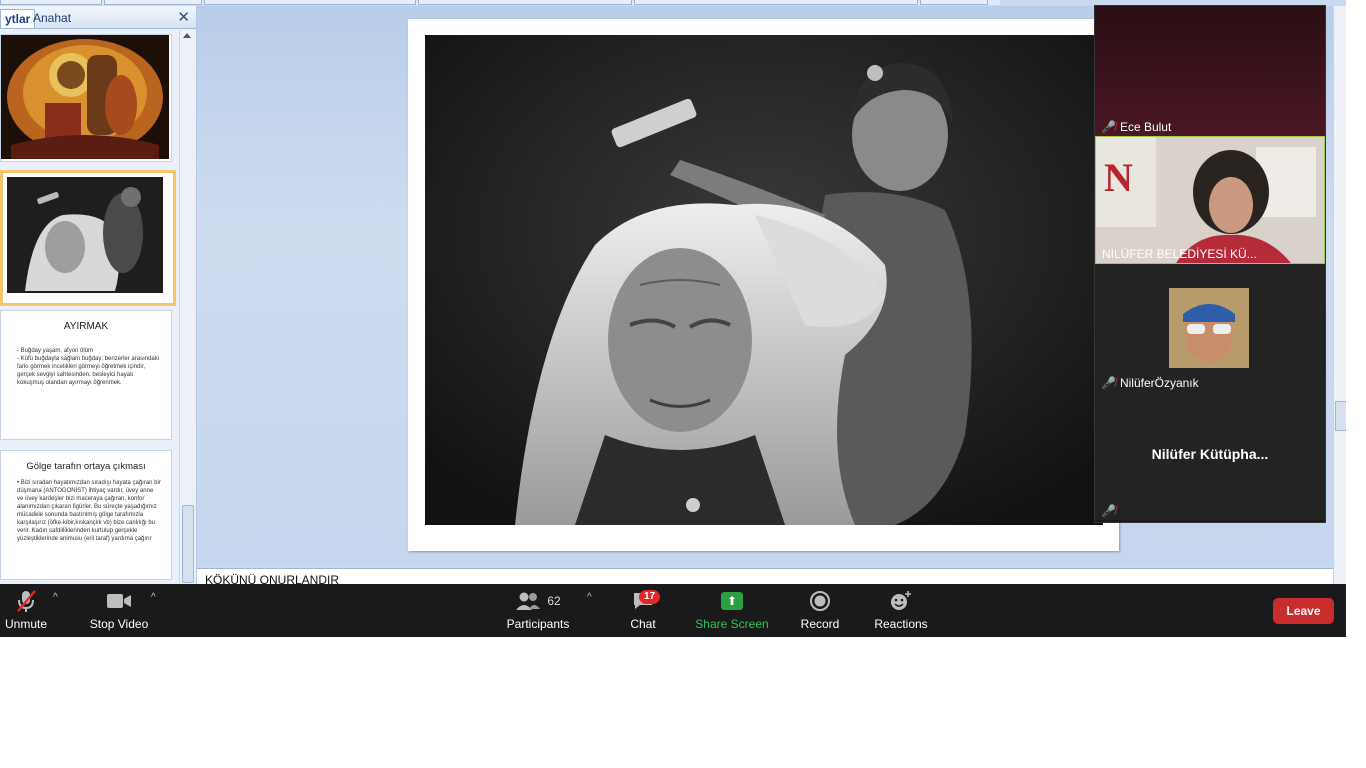 The width and height of the screenshot is (1366, 768). I want to click on thumbnails-scrollbar, so click(186, 307).